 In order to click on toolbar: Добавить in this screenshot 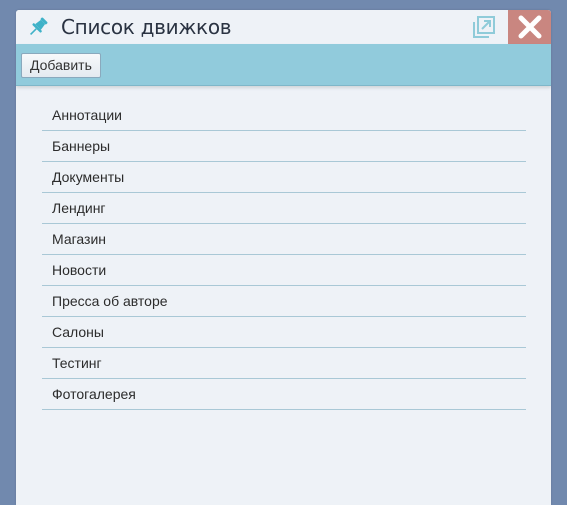, I will do `click(283, 65)`.